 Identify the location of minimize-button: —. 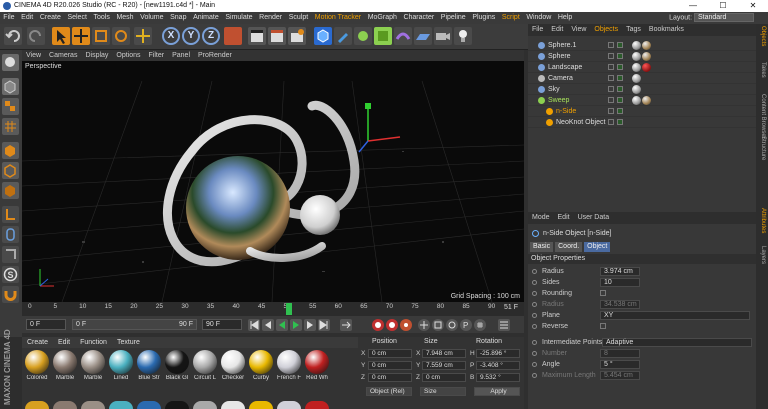
(693, 6).